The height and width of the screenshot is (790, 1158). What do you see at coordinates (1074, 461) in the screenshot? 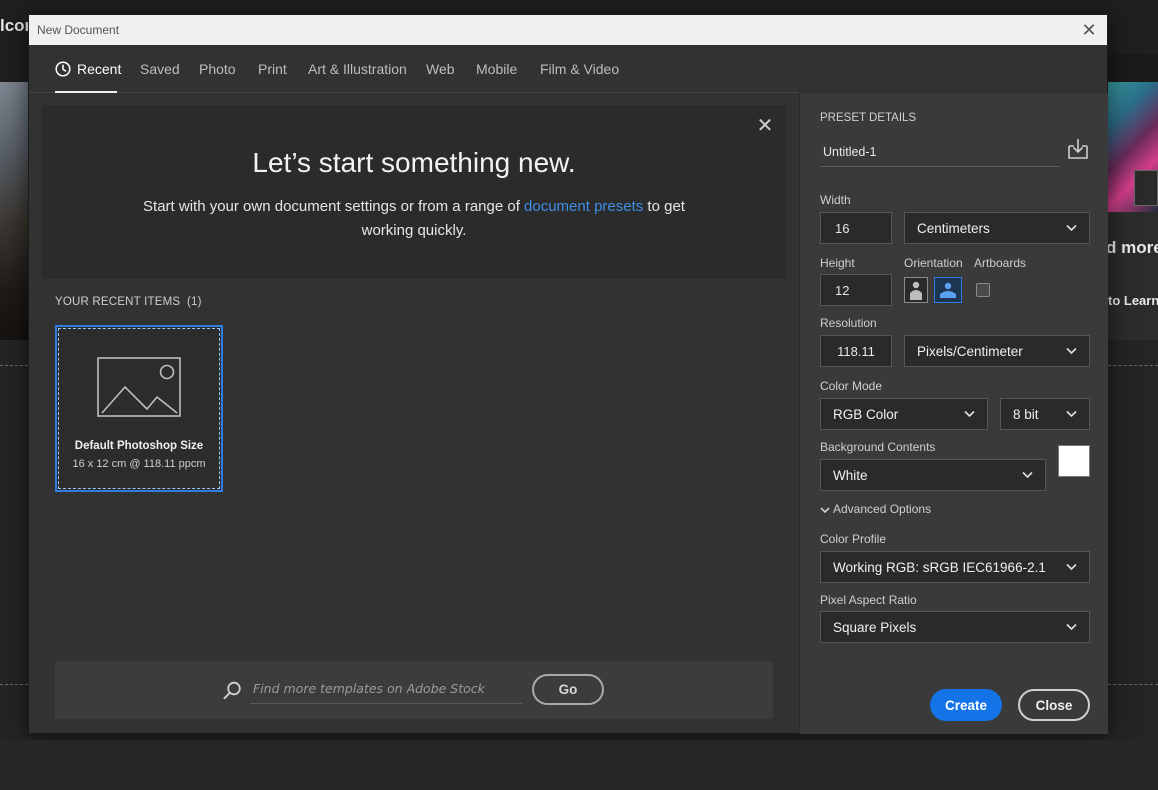
I see `background-color-swatch` at bounding box center [1074, 461].